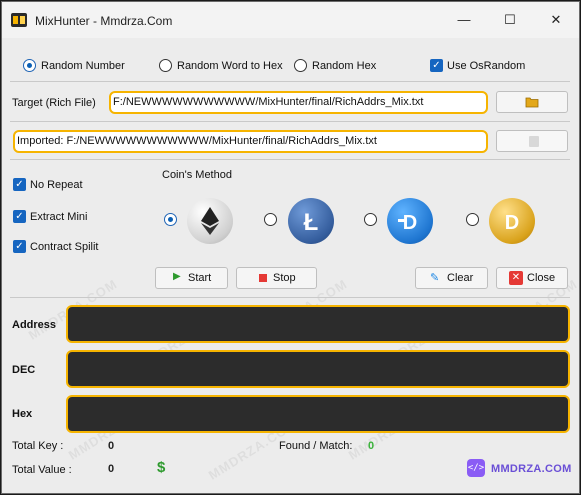  I want to click on total-value-label: Total Value :, so click(42, 470).